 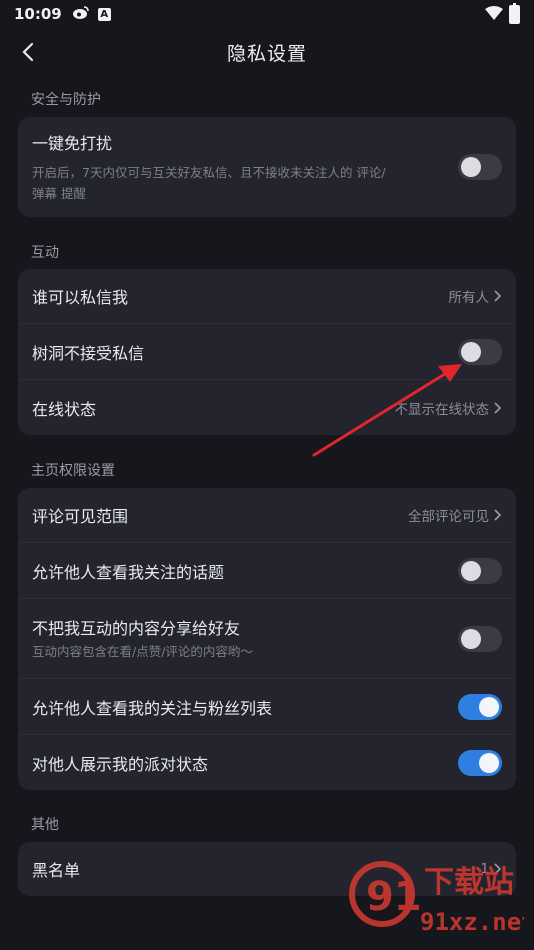 What do you see at coordinates (104, 14) in the screenshot?
I see `a-badge-icon: A` at bounding box center [104, 14].